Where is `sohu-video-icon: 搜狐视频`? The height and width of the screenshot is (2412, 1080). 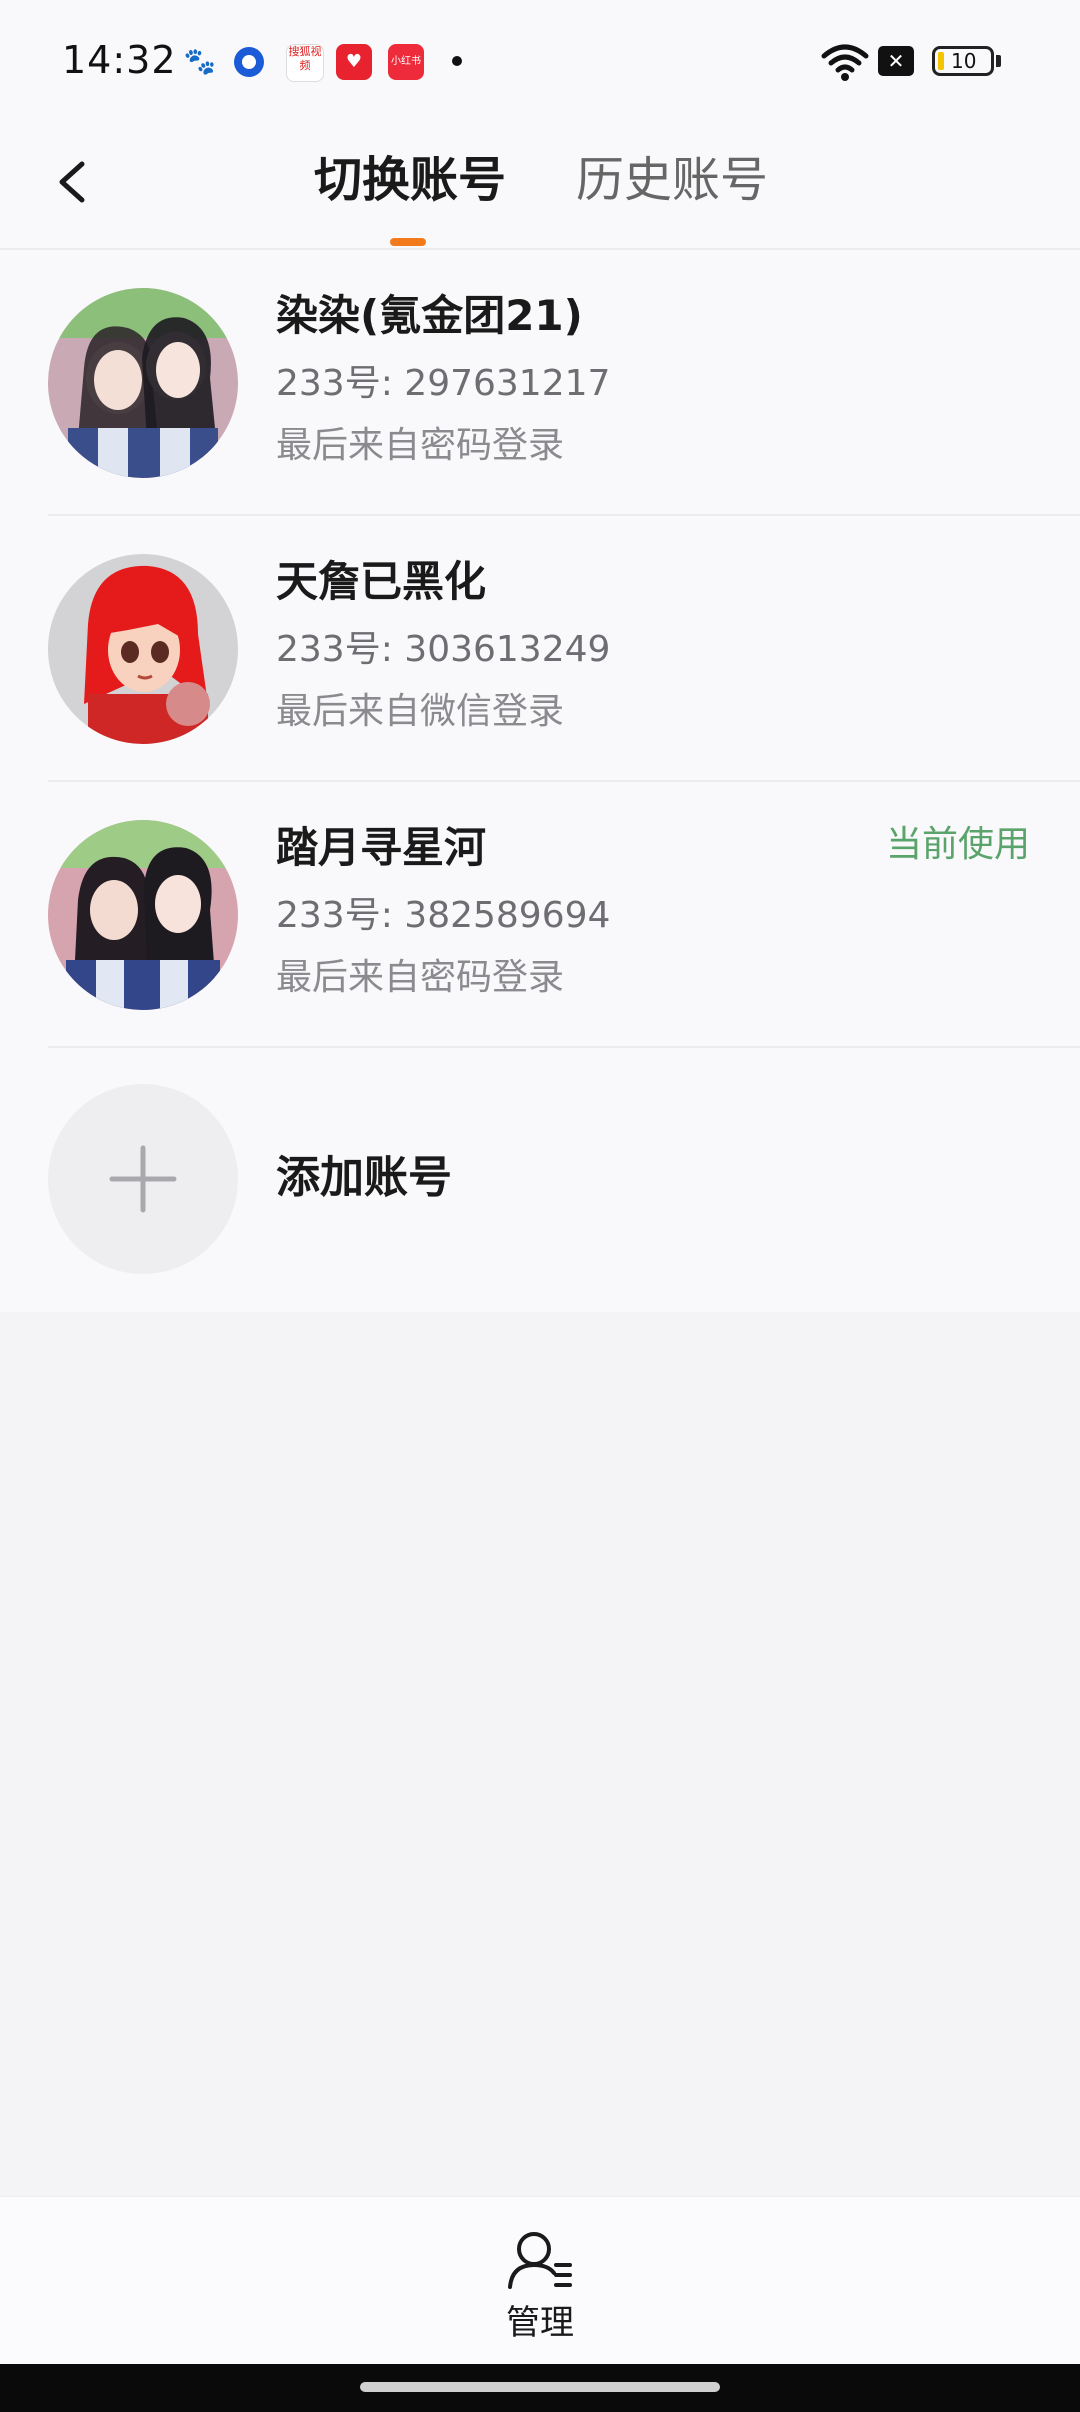
sohu-video-icon: 搜狐视频 is located at coordinates (305, 63).